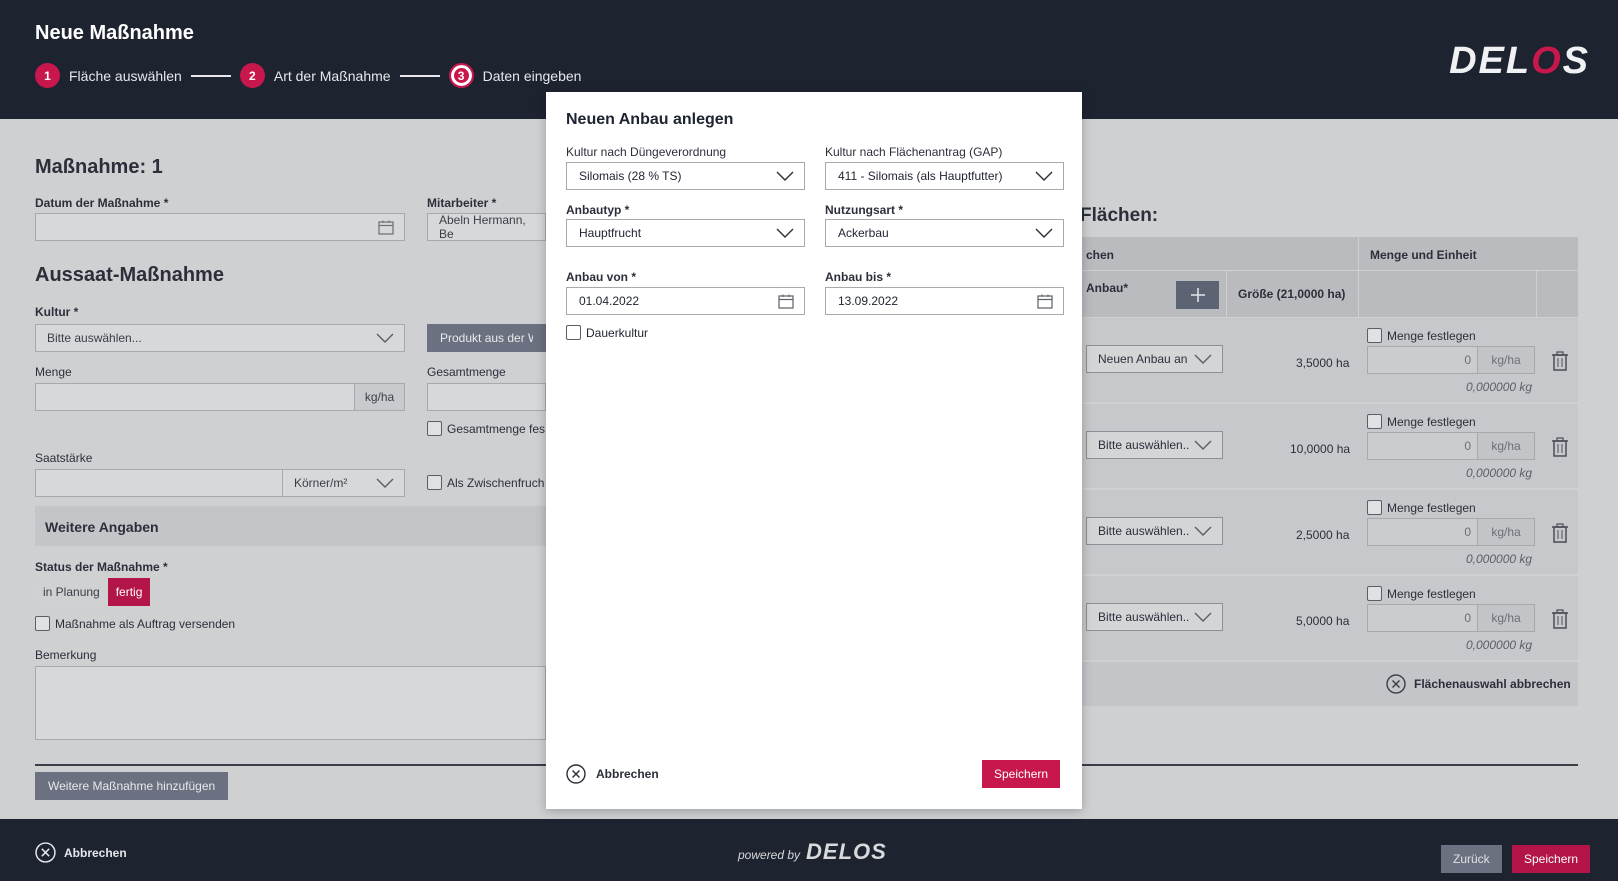 The height and width of the screenshot is (881, 1618). What do you see at coordinates (1478, 684) in the screenshot?
I see `cancel-selection-button: Flächenauswahl abbrechen` at bounding box center [1478, 684].